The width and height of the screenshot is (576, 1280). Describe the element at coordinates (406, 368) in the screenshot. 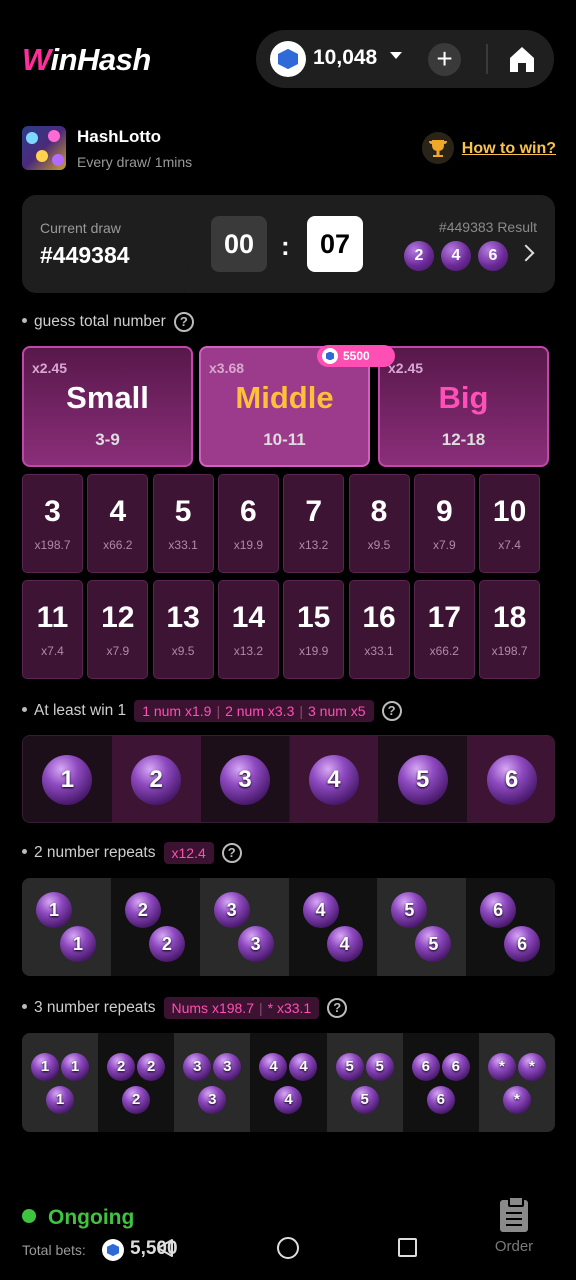

I see `option-multiplier: x2.45` at that location.